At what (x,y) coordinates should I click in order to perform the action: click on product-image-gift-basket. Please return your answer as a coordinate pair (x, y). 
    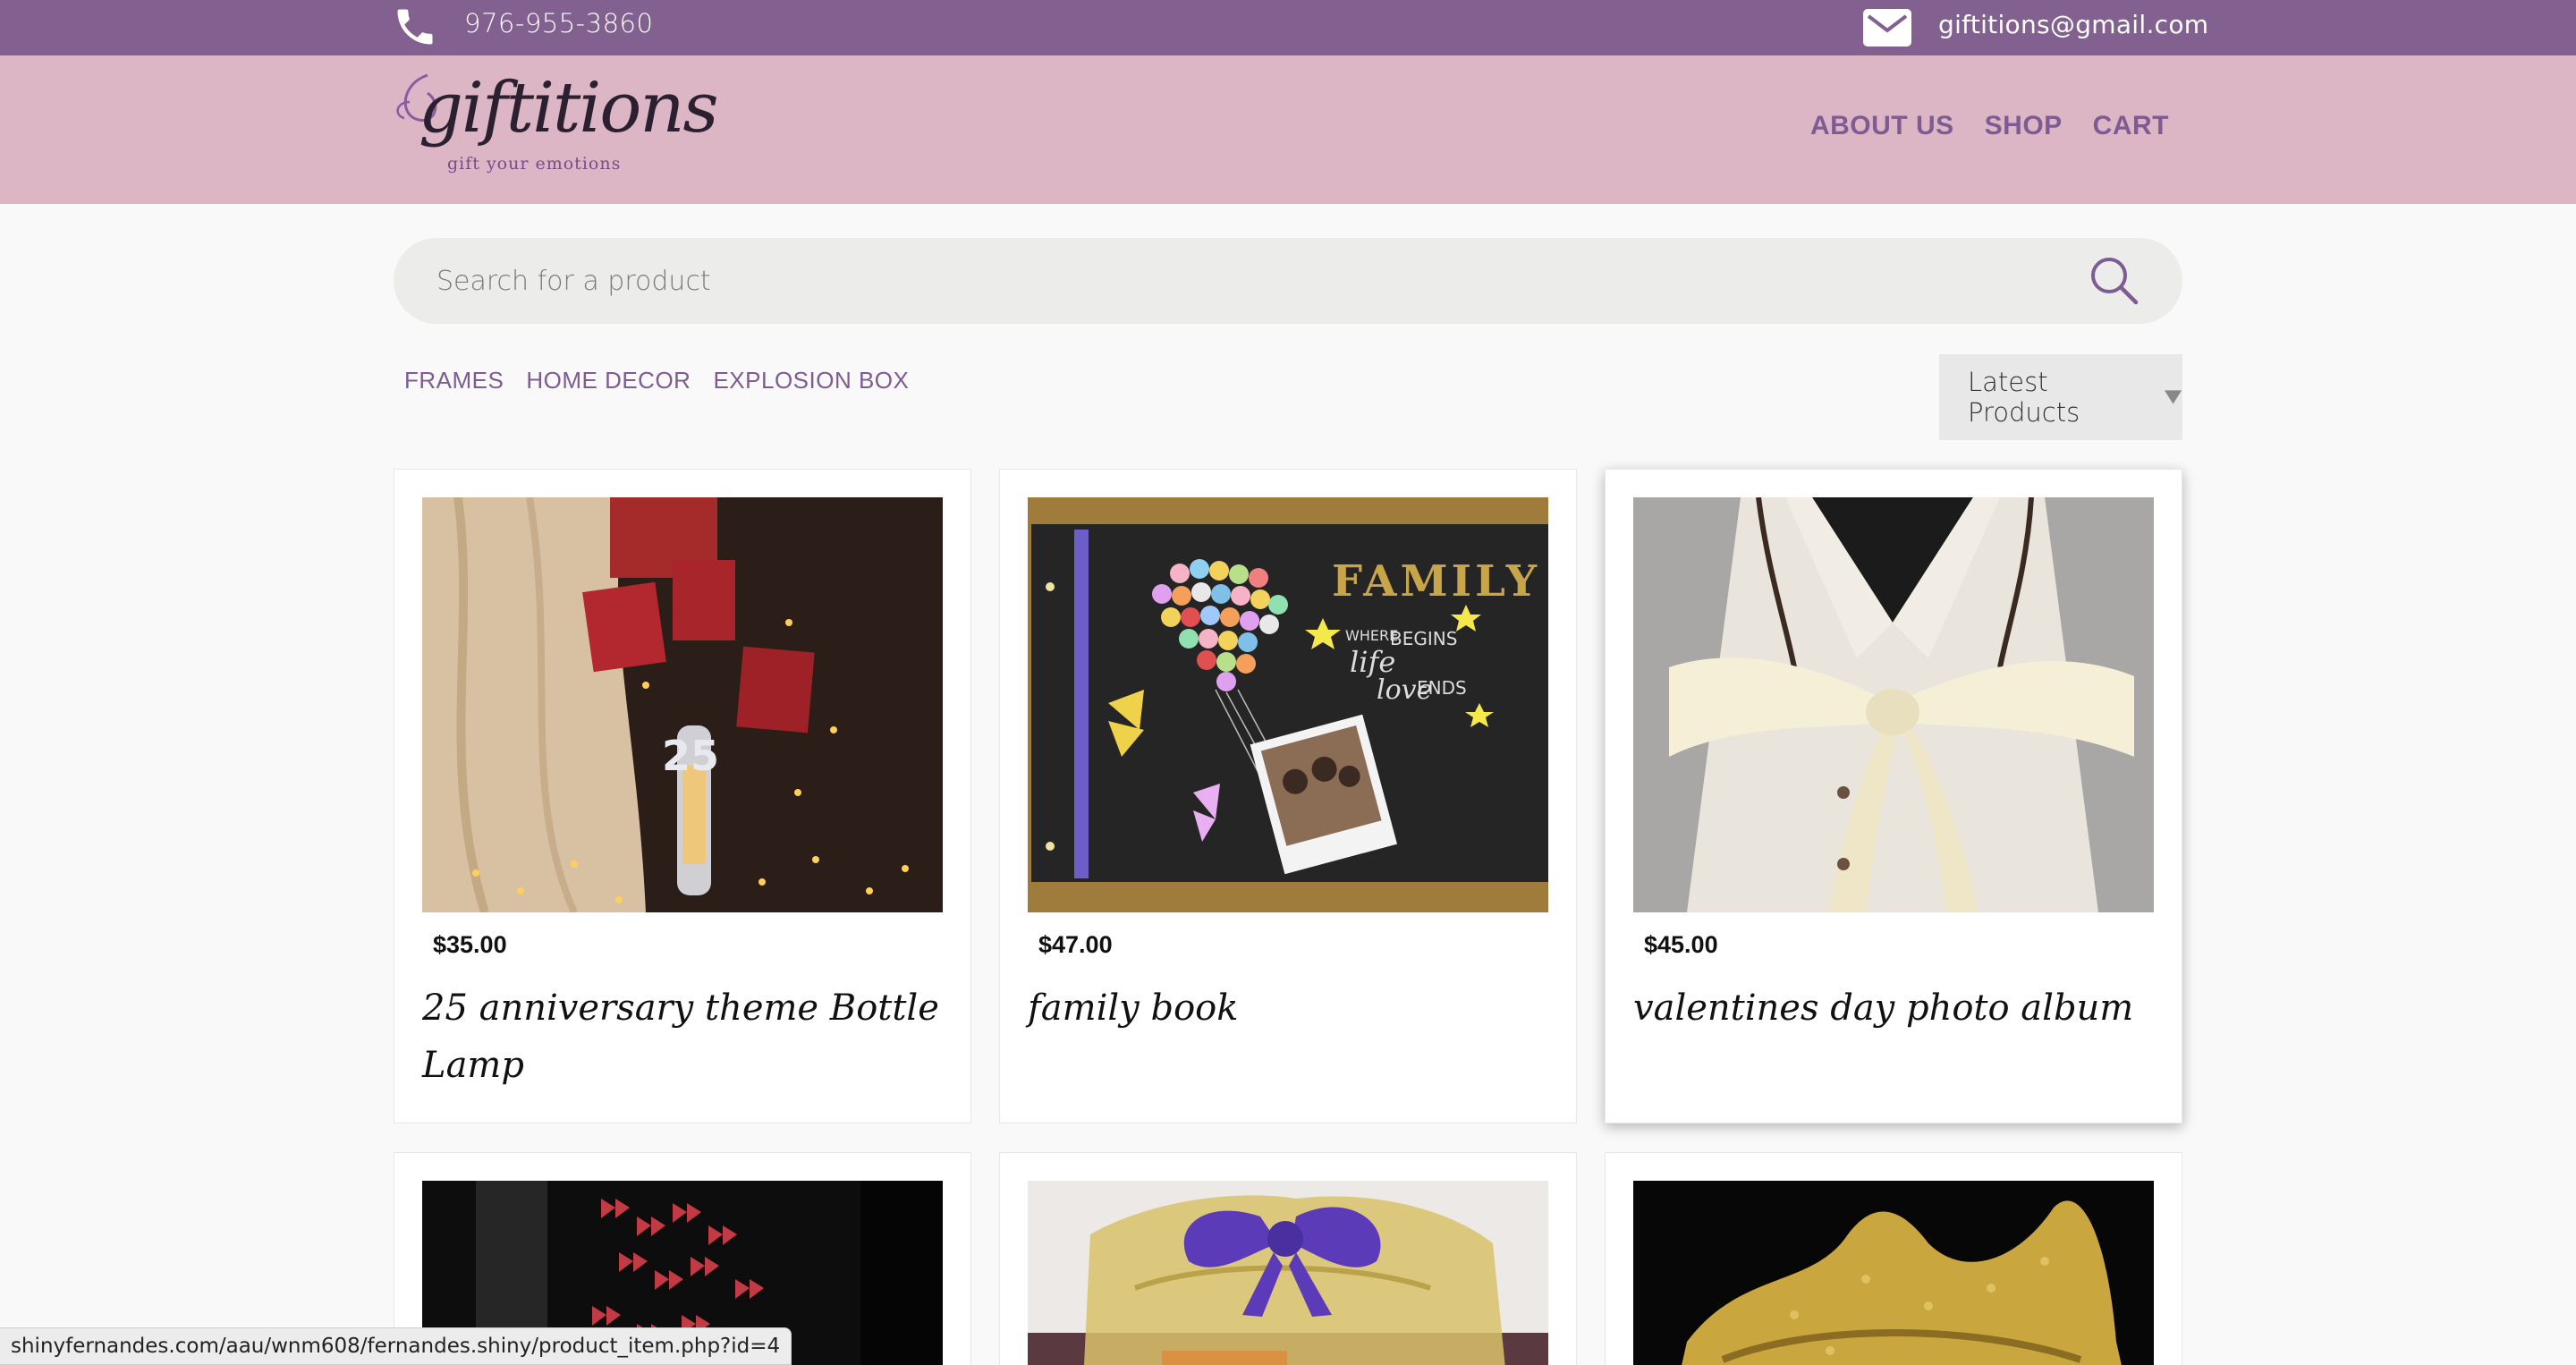
    Looking at the image, I should click on (1288, 1273).